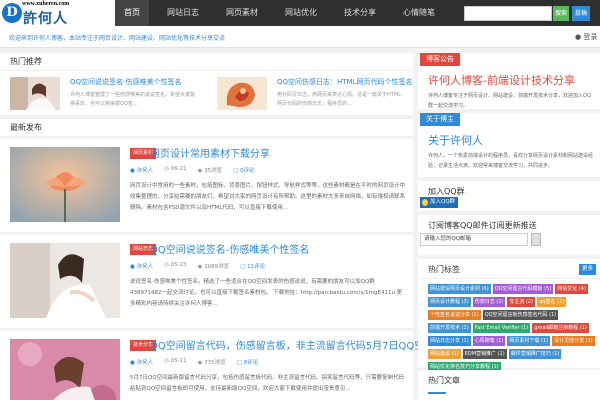 This screenshot has width=600, height=400. Describe the element at coordinates (175, 265) in the screenshot. I see `post-date: ◷ 05-23` at that location.